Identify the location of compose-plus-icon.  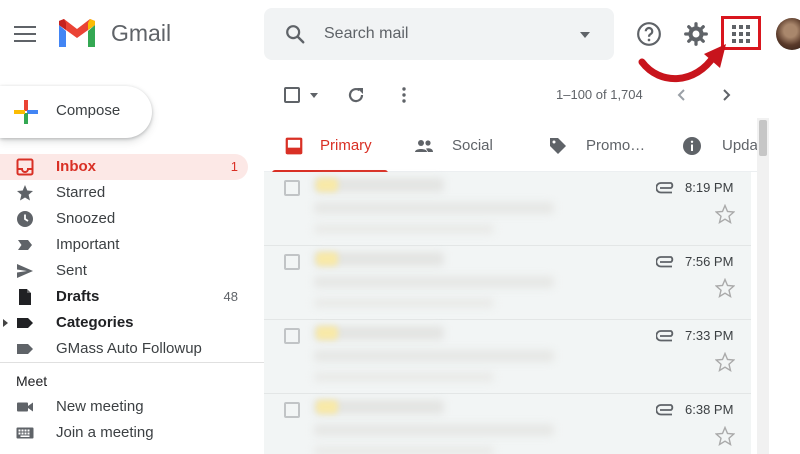
(26, 112).